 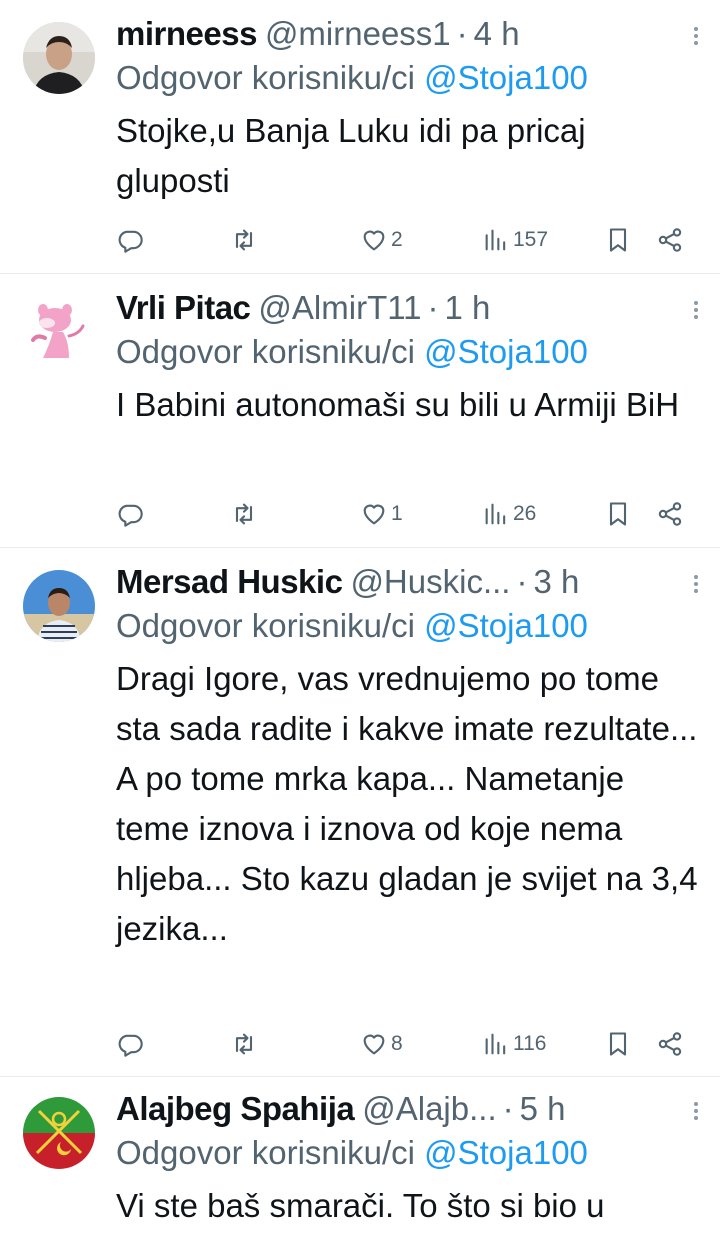 What do you see at coordinates (397, 1043) in the screenshot?
I see `like-count: 8` at bounding box center [397, 1043].